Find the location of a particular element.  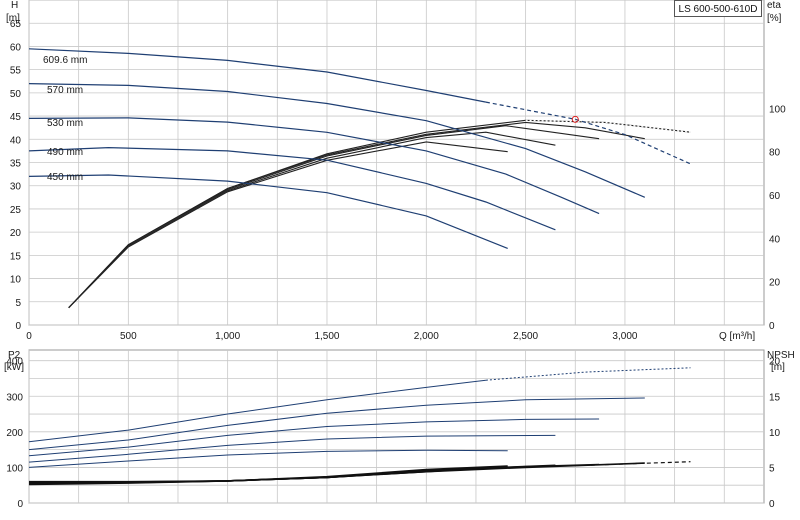

head-axis-title: H is located at coordinates (14, 5).